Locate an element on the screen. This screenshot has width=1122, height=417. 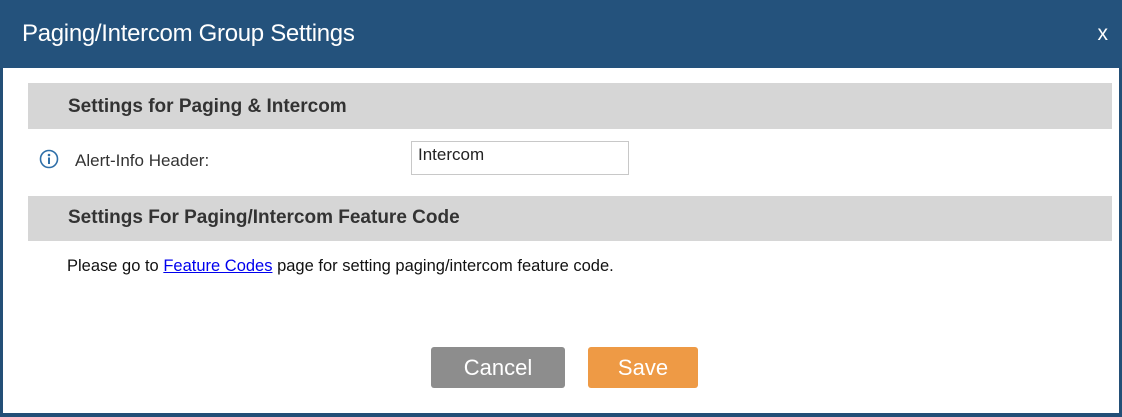
save-button: Save is located at coordinates (643, 367).